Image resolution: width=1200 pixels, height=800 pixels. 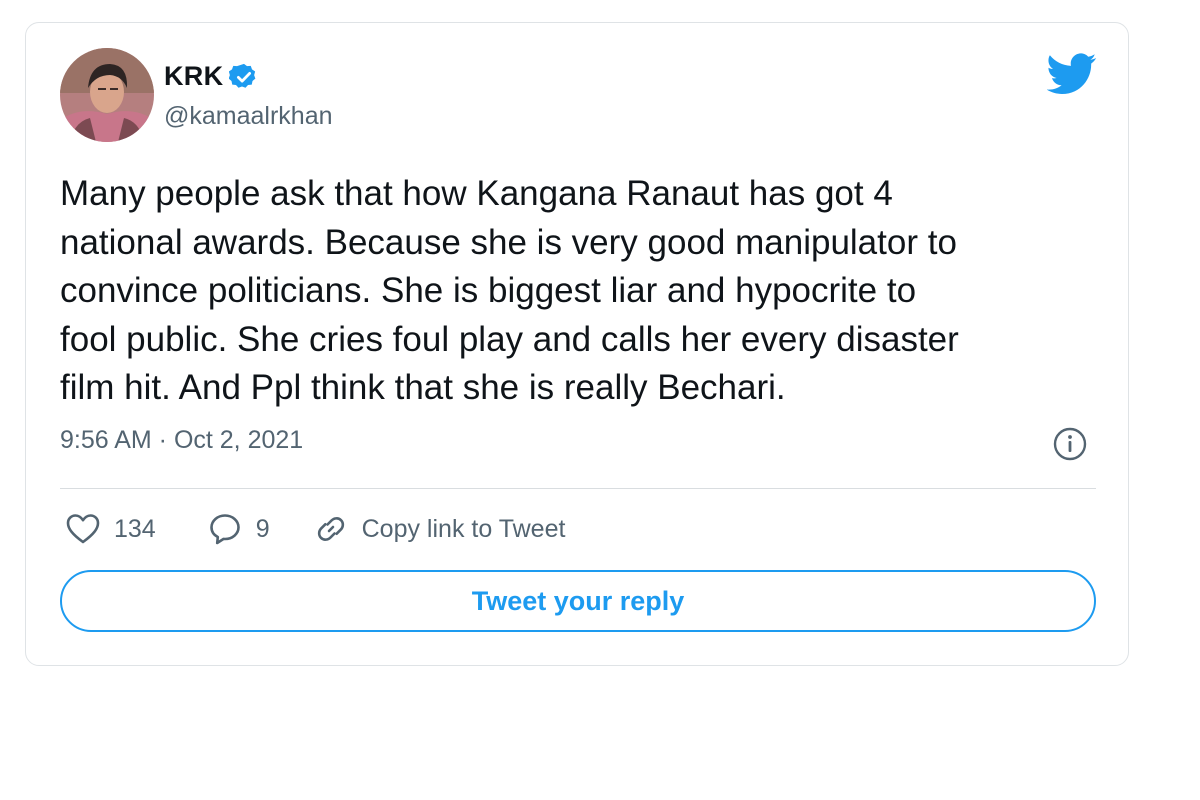 What do you see at coordinates (135, 528) in the screenshot?
I see `like-count: 134` at bounding box center [135, 528].